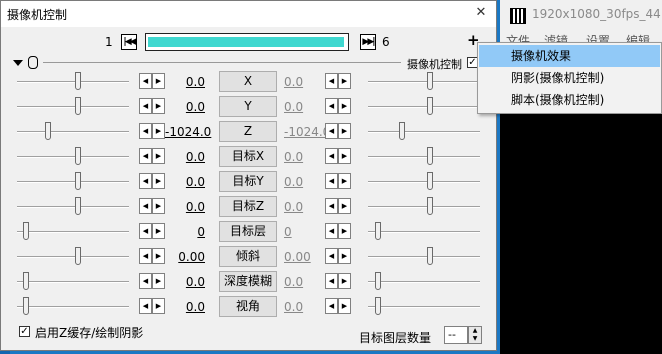  What do you see at coordinates (248, 231) in the screenshot?
I see `param-button: 目标层` at bounding box center [248, 231].